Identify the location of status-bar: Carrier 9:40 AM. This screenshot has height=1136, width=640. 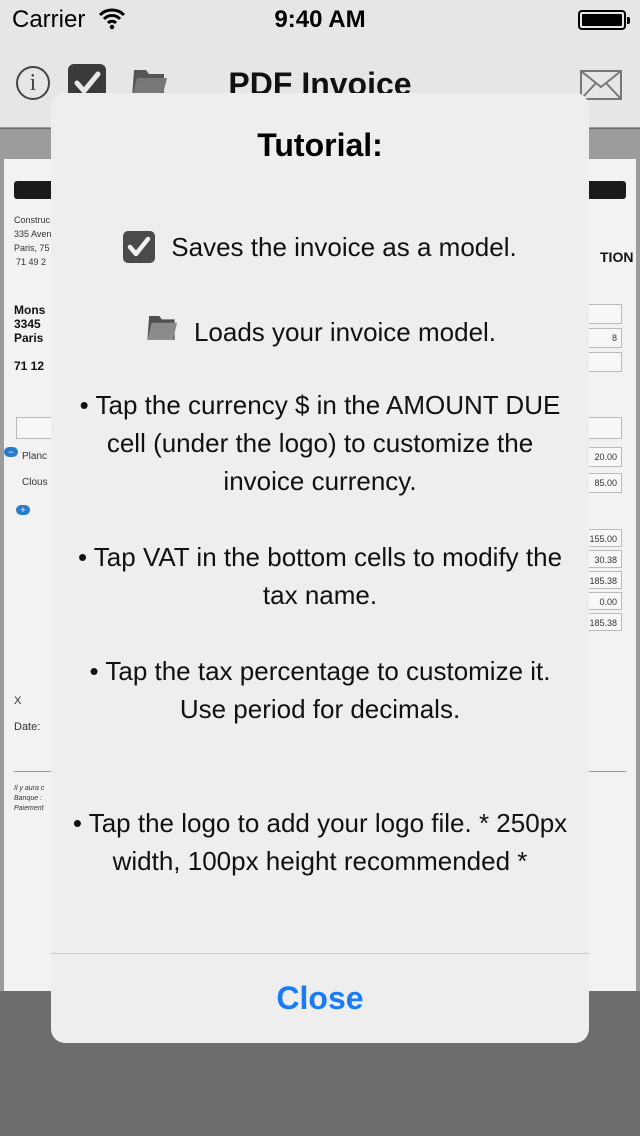
(320, 20).